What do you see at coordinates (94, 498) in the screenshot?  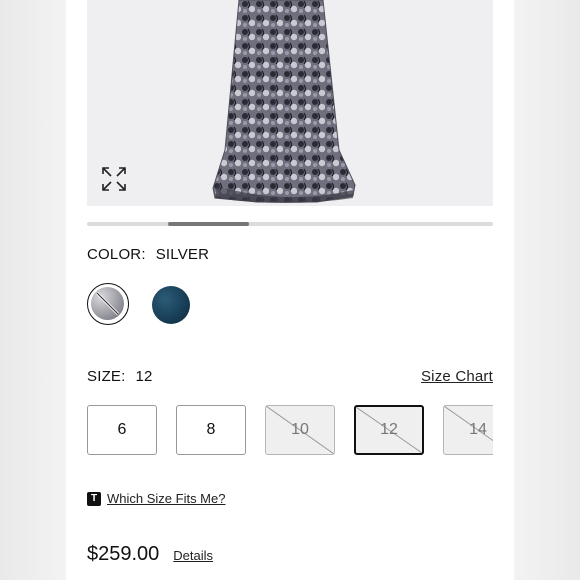 I see `brand-t-icon: T` at bounding box center [94, 498].